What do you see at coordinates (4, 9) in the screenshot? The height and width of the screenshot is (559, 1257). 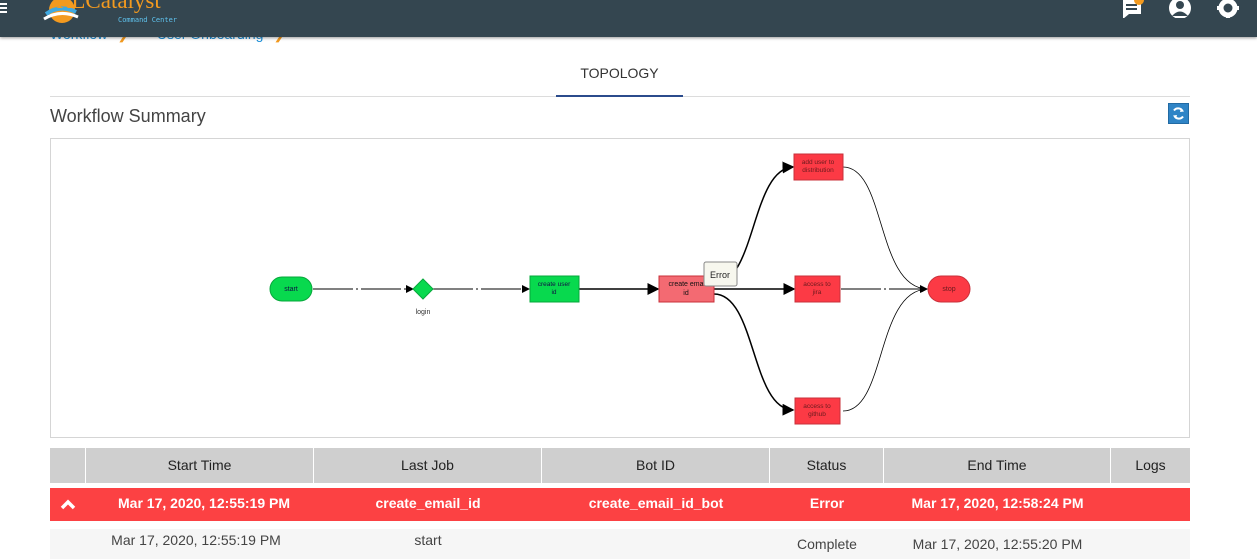 I see `menu-icon` at bounding box center [4, 9].